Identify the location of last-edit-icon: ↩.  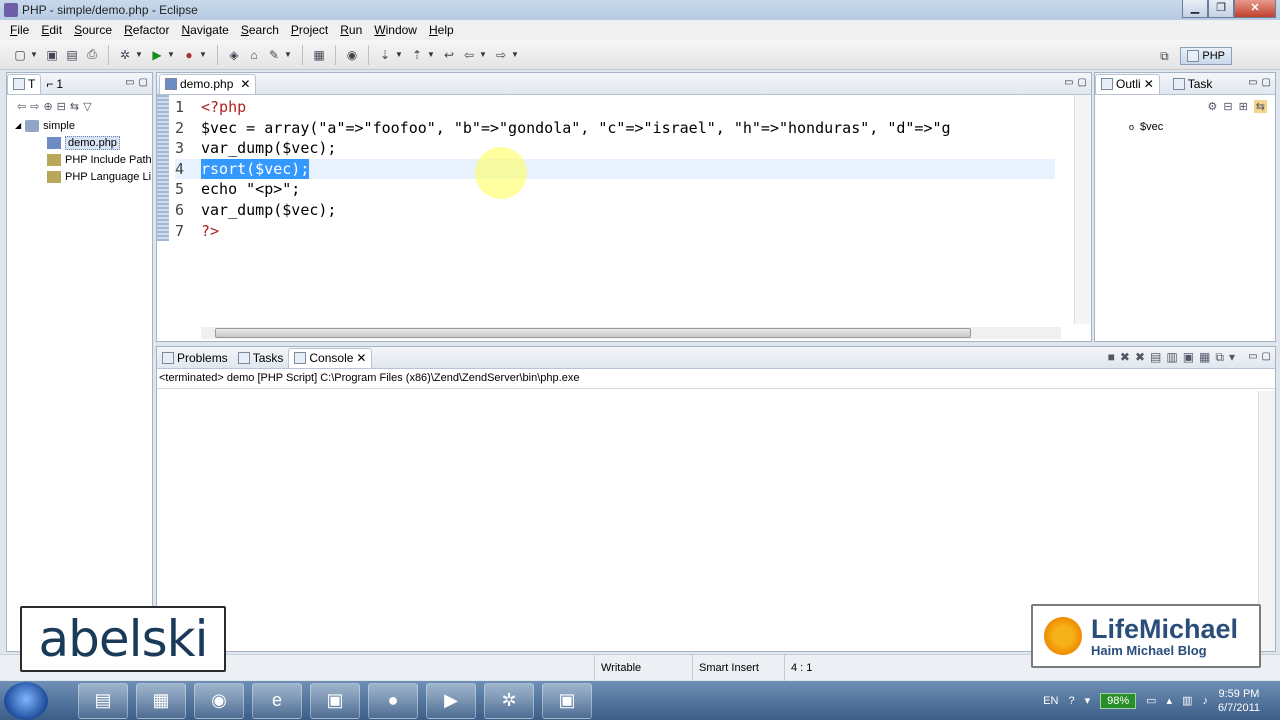
(449, 55).